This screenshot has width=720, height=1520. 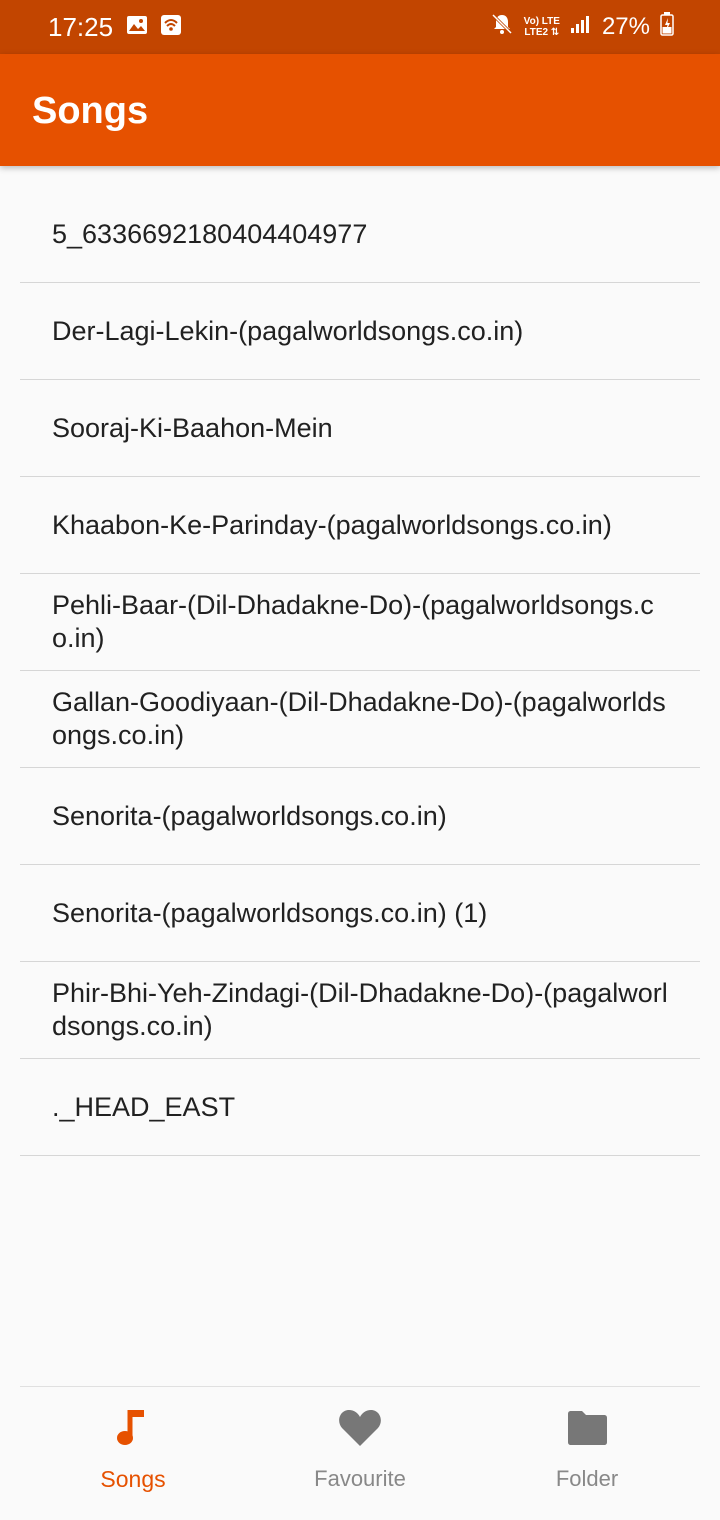 What do you see at coordinates (360, 1107) in the screenshot?
I see `song-list-item: ._HEAD_EAST` at bounding box center [360, 1107].